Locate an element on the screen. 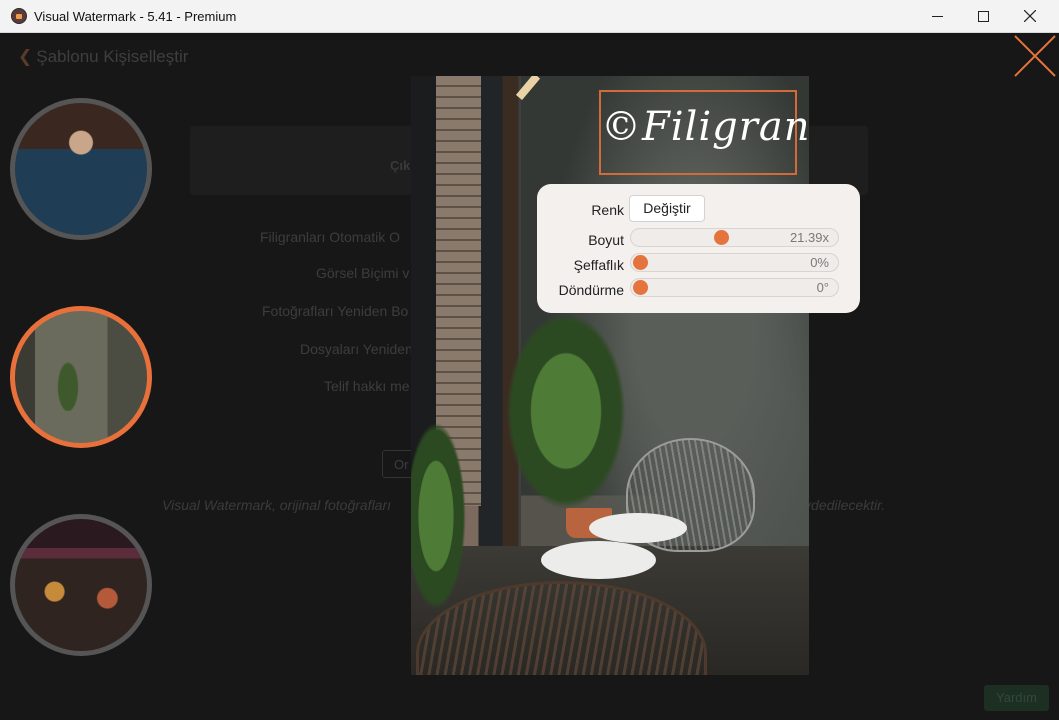  rotation-slider-knob is located at coordinates (640, 287).